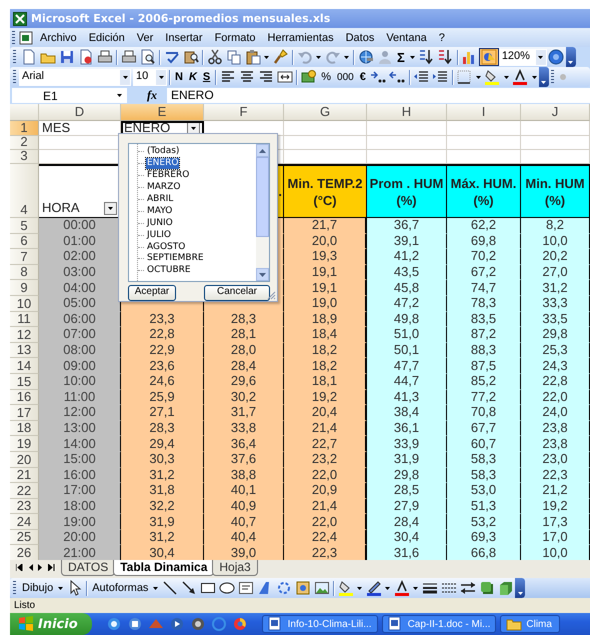 The image size is (590, 635). I want to click on table-cell: 50,1, so click(407, 350).